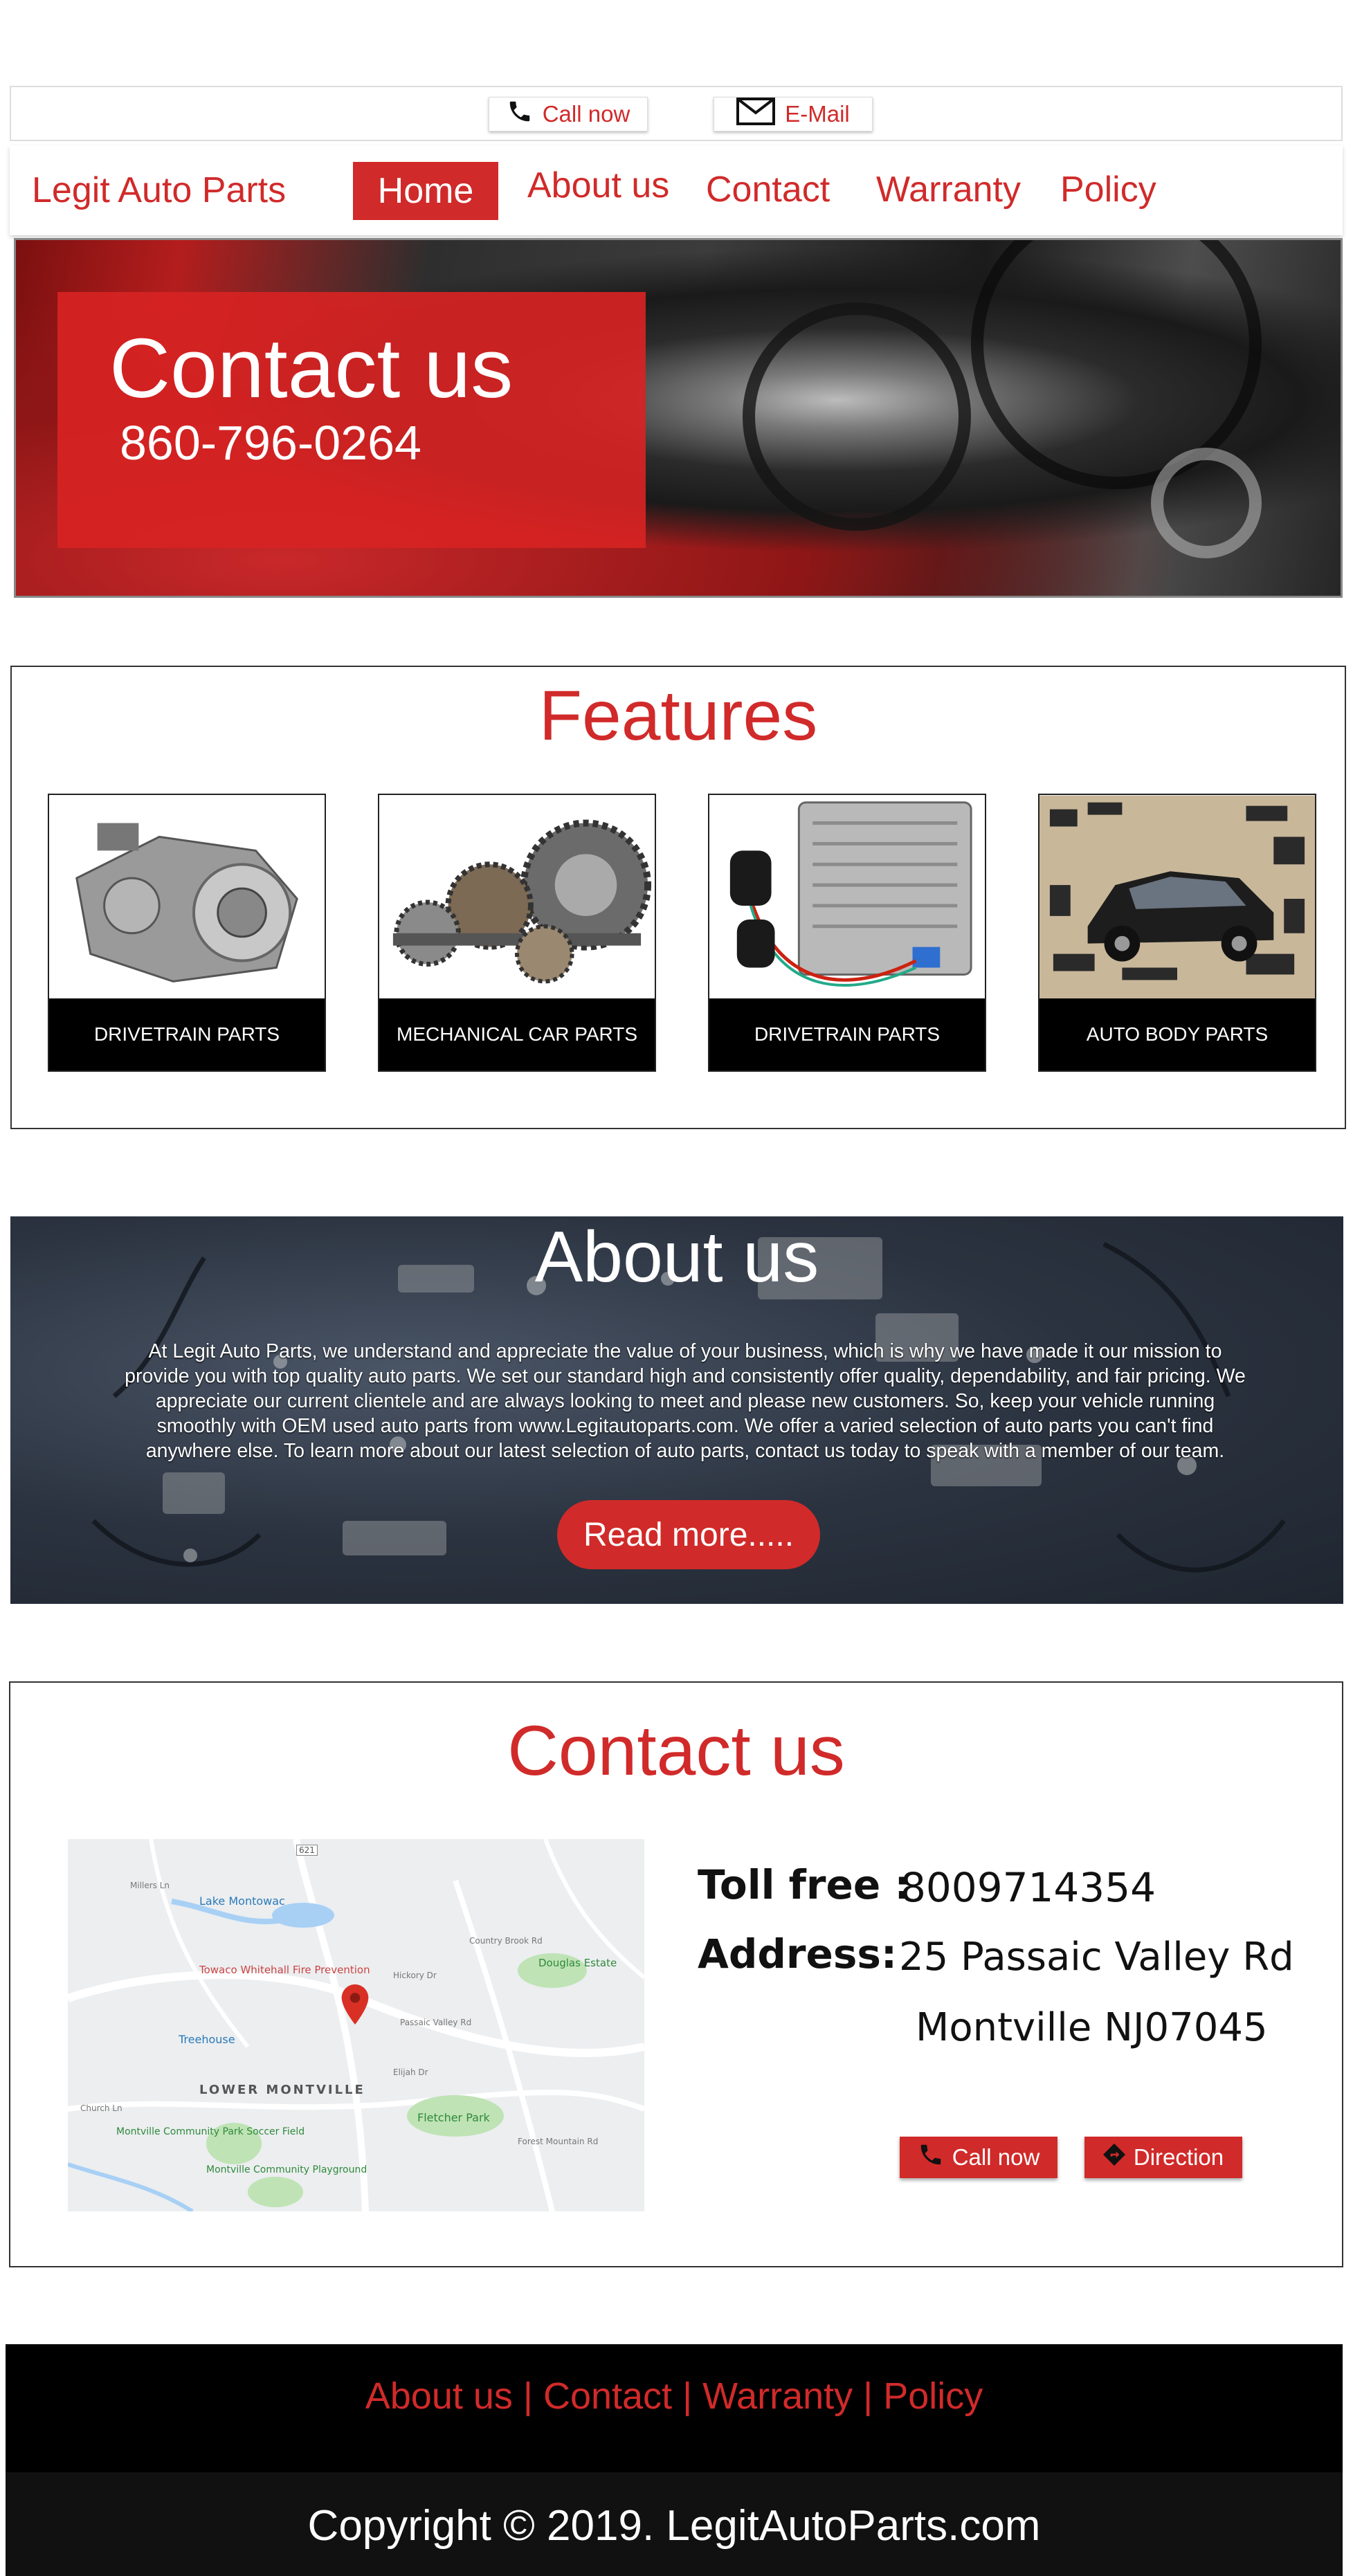  I want to click on footer-link-policy: Policy, so click(933, 2396).